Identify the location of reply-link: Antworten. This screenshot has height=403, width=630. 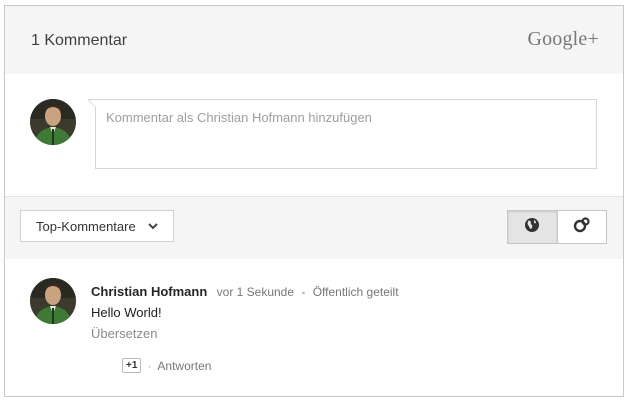
(184, 366).